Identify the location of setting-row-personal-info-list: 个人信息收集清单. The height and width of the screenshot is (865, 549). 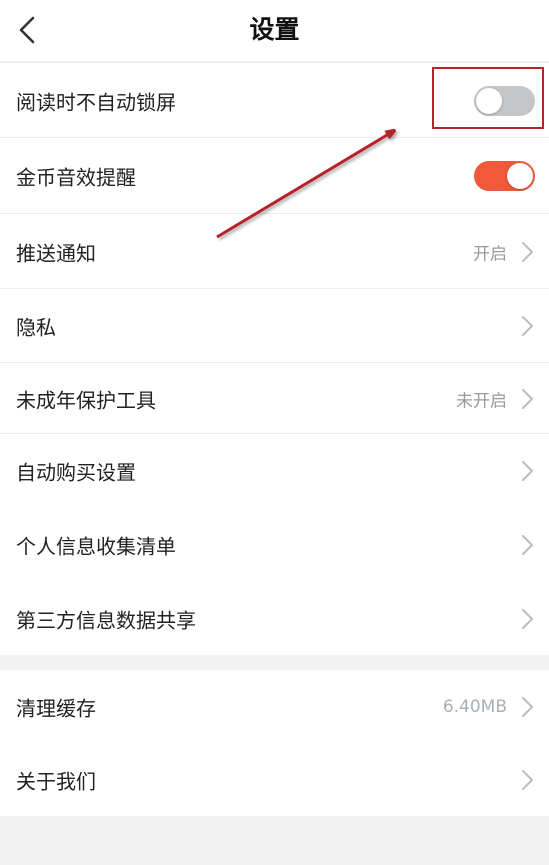
(274, 545).